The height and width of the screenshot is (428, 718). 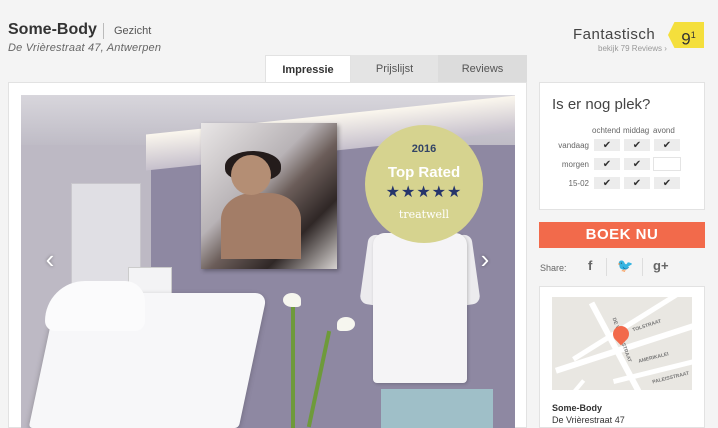 I want to click on availability-title: Is er nog plek?, so click(x=601, y=104).